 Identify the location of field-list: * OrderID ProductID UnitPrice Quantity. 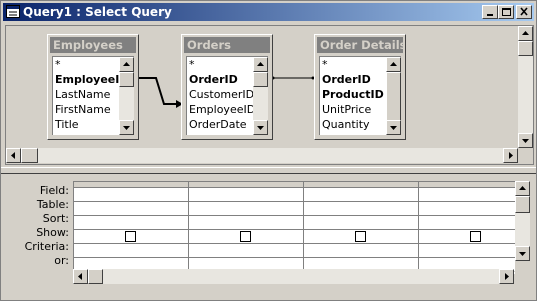
(360, 95).